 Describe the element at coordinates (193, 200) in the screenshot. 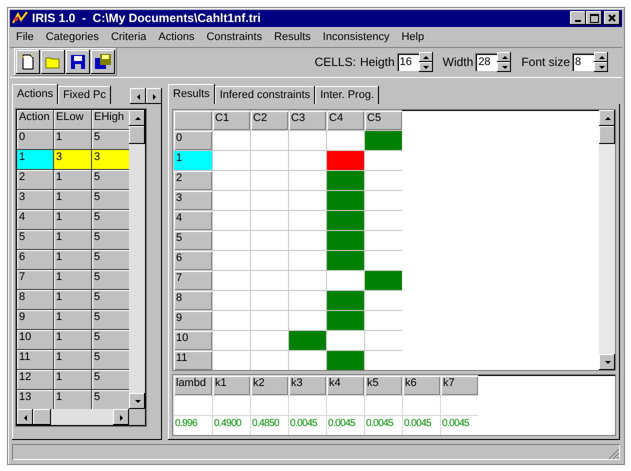

I see `row-header: 3` at that location.